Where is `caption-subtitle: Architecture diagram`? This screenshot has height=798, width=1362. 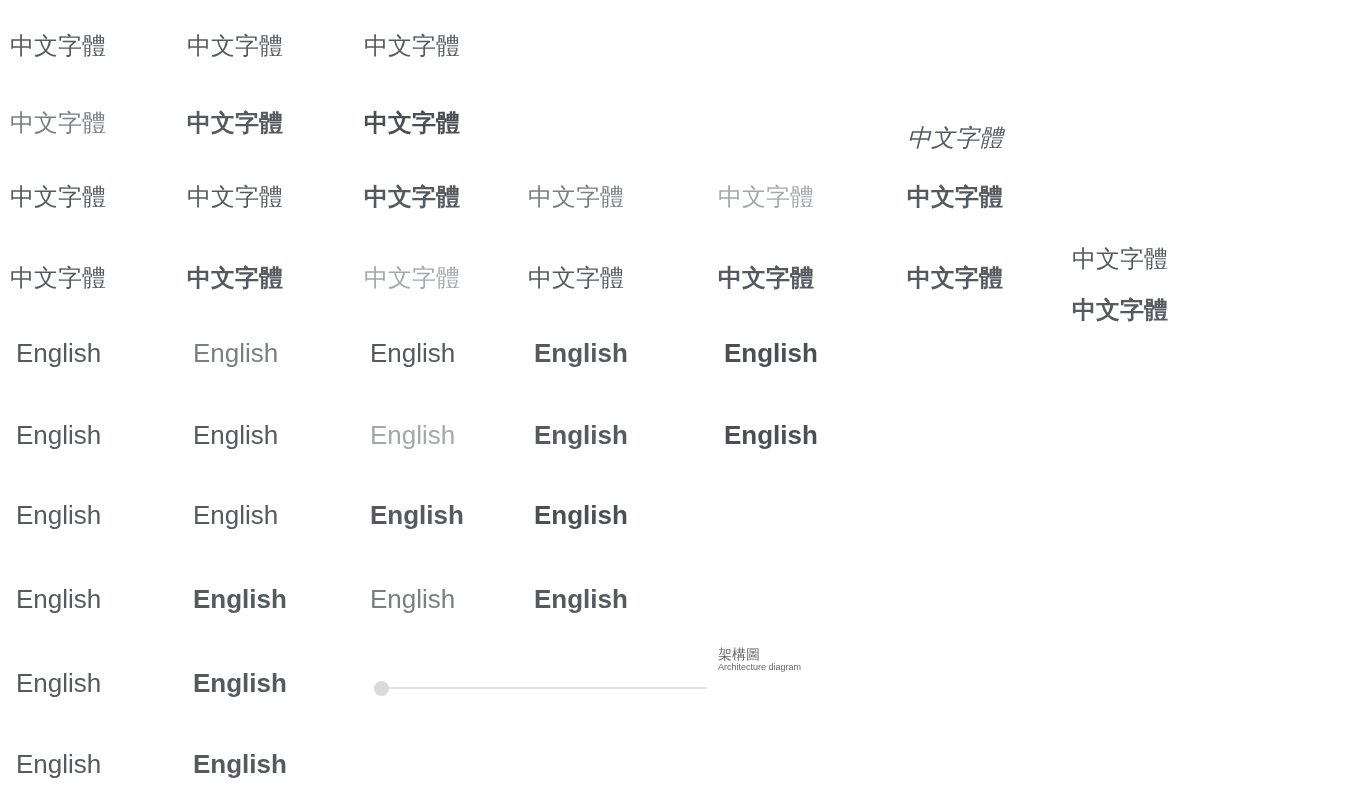
caption-subtitle: Architecture diagram is located at coordinates (760, 667).